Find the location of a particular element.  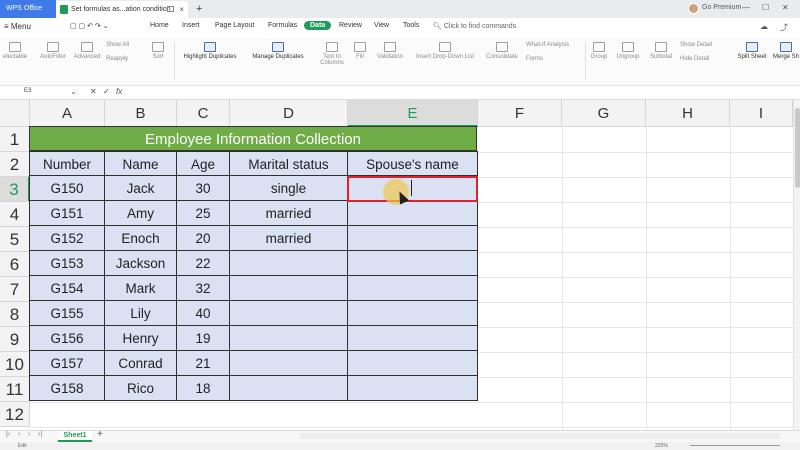

cell-number: G151 is located at coordinates (67, 213).